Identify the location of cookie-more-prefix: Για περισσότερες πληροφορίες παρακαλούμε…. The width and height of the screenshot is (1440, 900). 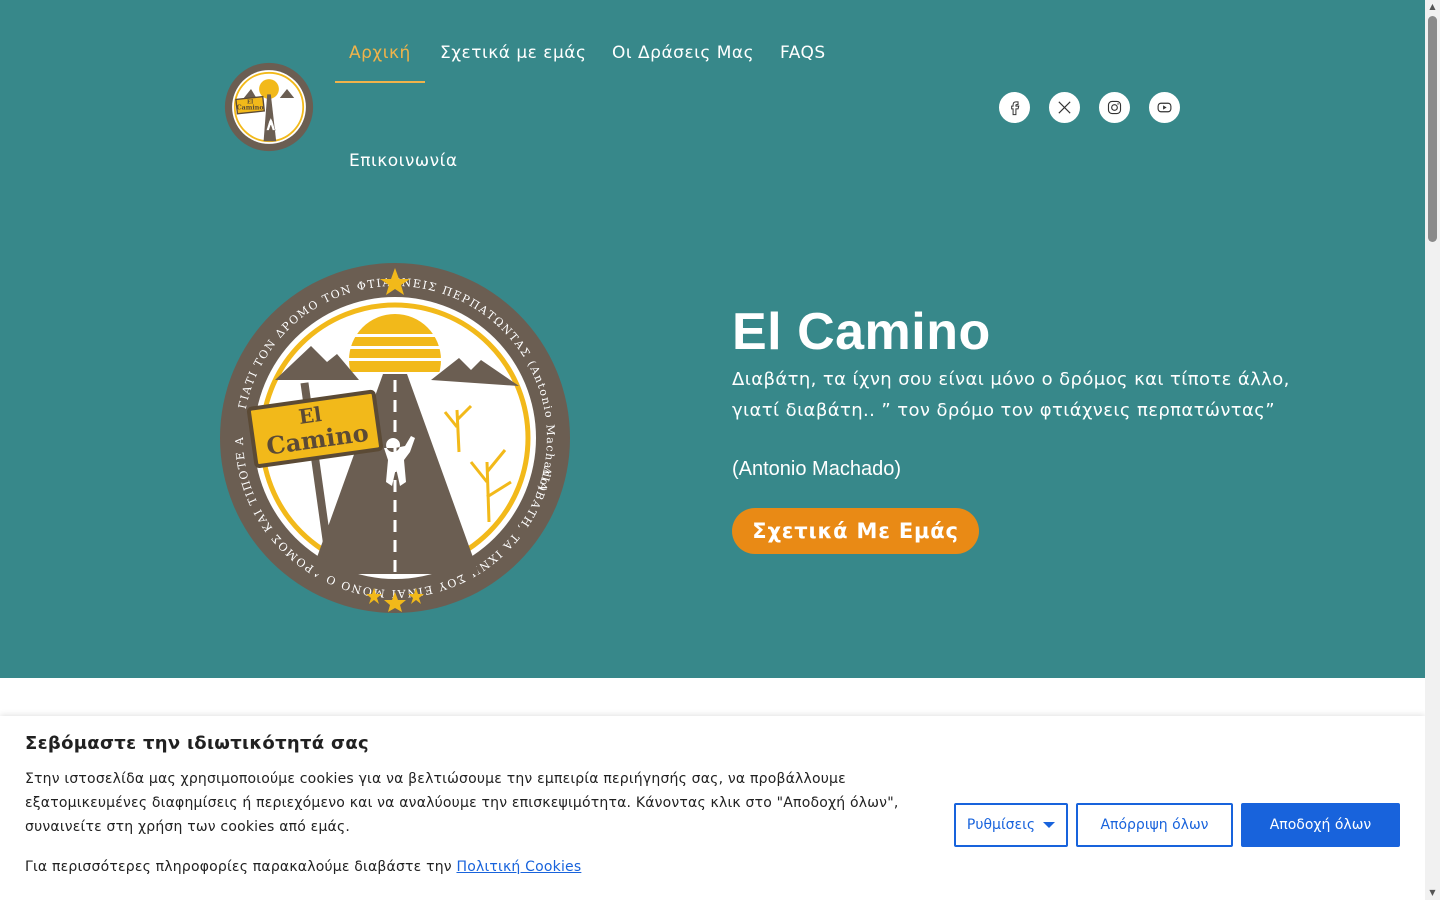
(241, 867).